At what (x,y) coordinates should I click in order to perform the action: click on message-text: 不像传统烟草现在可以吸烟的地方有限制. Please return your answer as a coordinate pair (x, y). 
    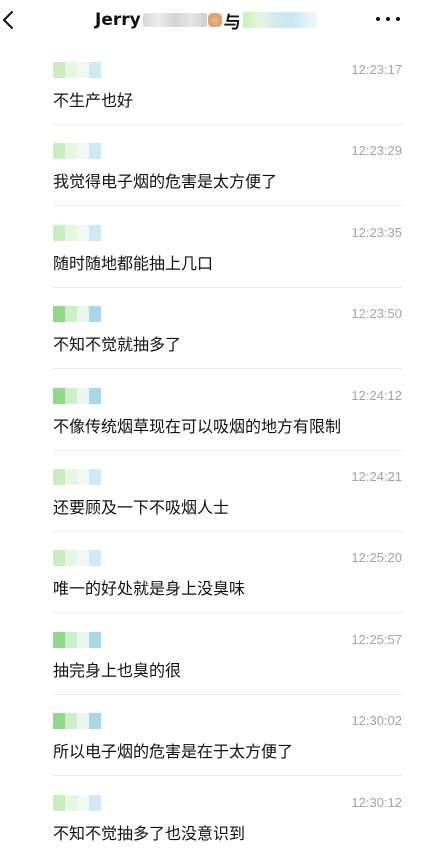
    Looking at the image, I should click on (197, 426).